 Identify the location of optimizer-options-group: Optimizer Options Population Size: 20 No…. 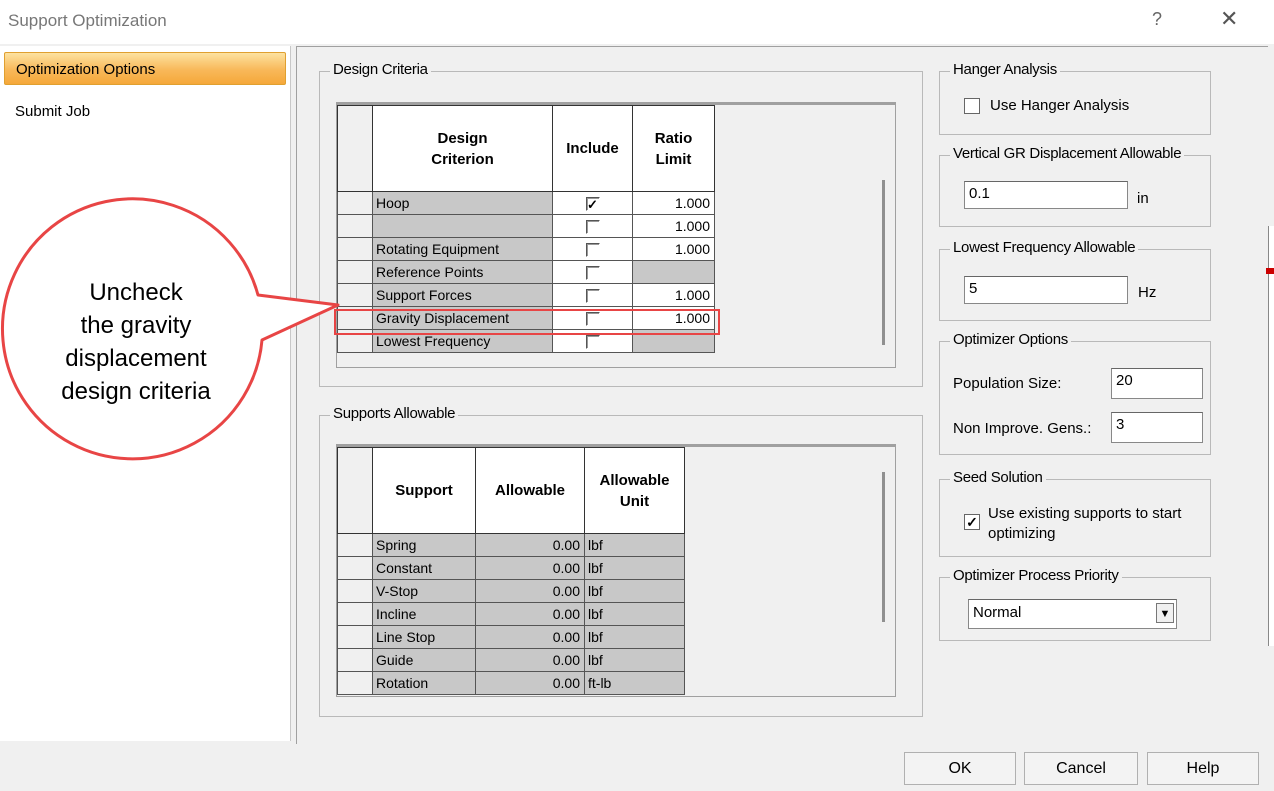
(1075, 393).